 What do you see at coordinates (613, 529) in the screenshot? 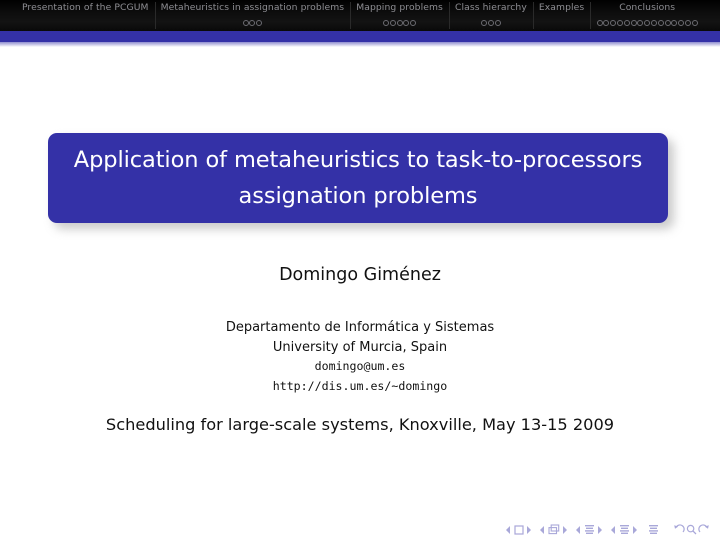
I see `prev-section-icon` at bounding box center [613, 529].